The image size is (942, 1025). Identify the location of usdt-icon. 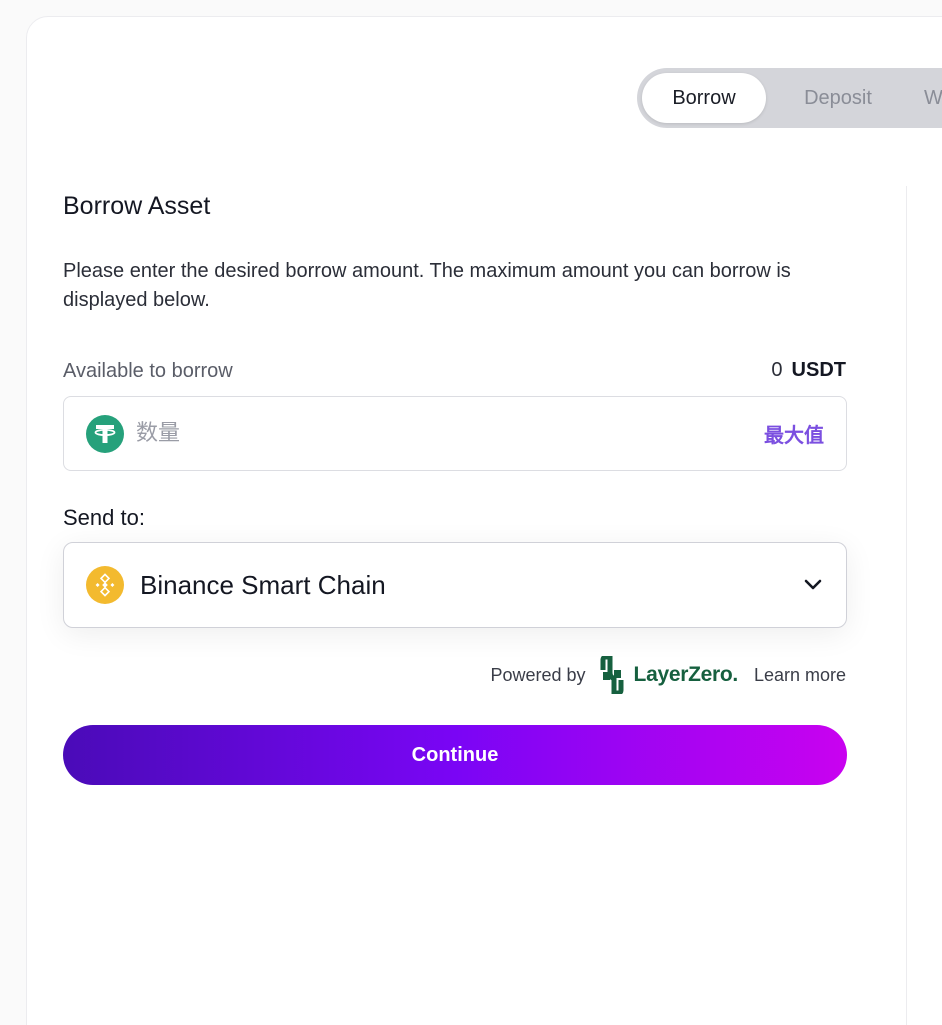
(105, 433).